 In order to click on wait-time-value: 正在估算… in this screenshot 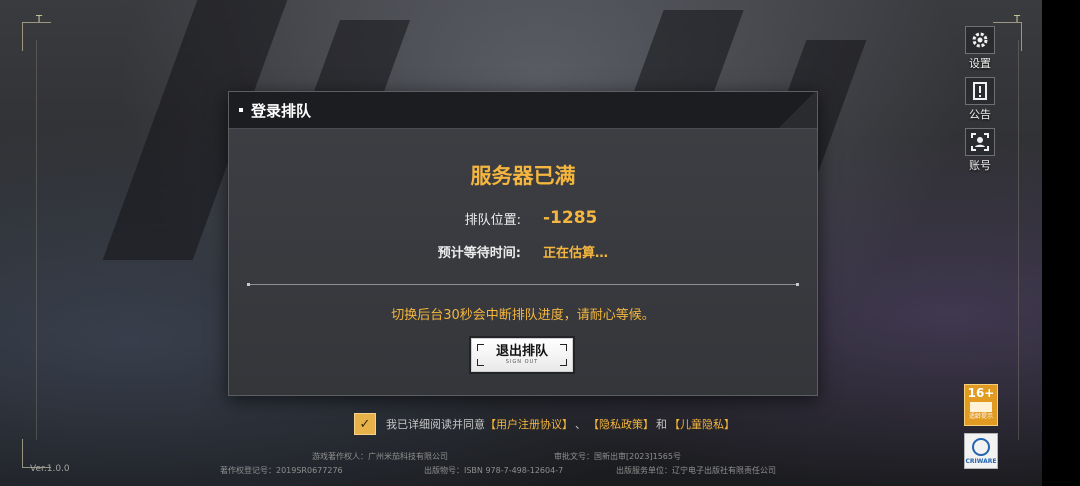, I will do `click(576, 253)`.